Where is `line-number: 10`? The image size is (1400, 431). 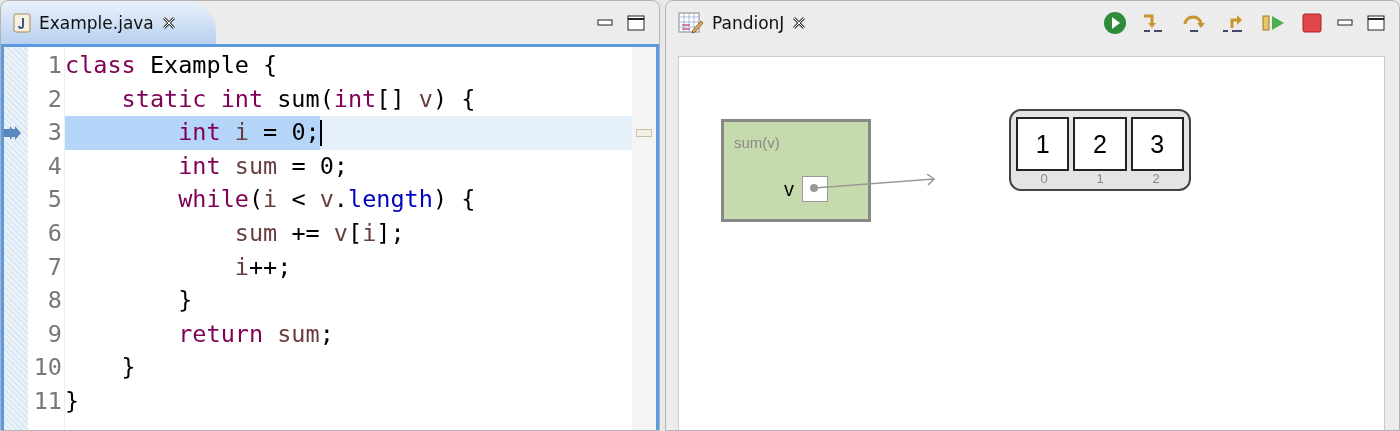 line-number: 10 is located at coordinates (47, 368).